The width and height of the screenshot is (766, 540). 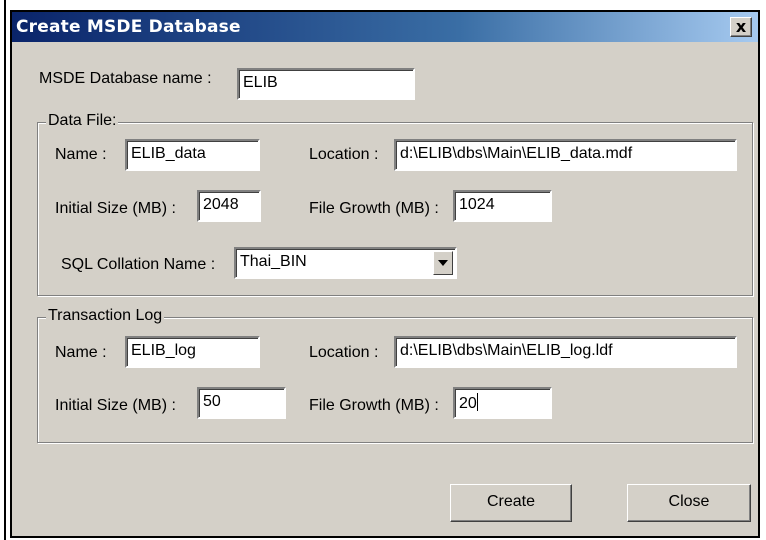 What do you see at coordinates (443, 263) in the screenshot?
I see `chevron-down-icon` at bounding box center [443, 263].